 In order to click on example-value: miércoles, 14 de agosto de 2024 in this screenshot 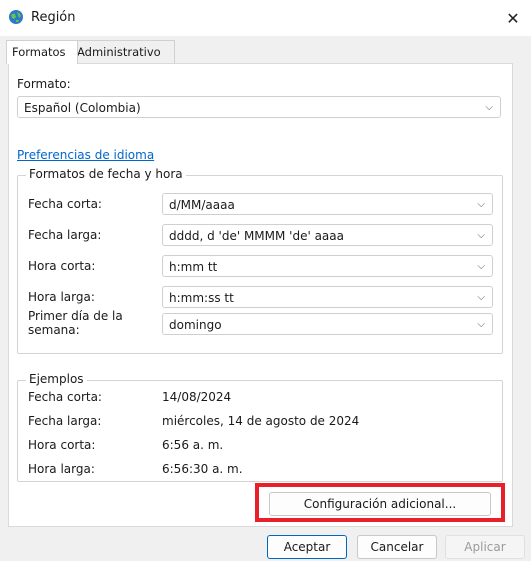, I will do `click(261, 421)`.